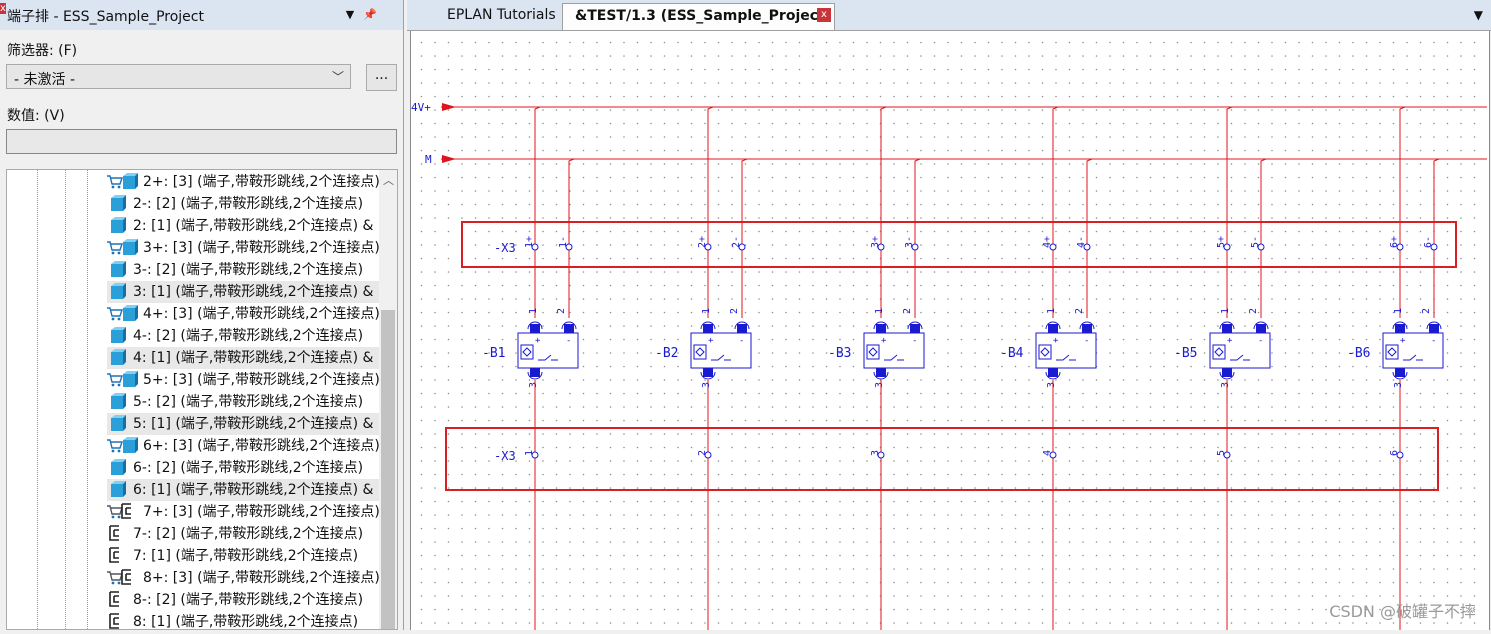 This screenshot has width=1491, height=634. Describe the element at coordinates (736, 242) in the screenshot. I see `terminal-label: 2-` at that location.